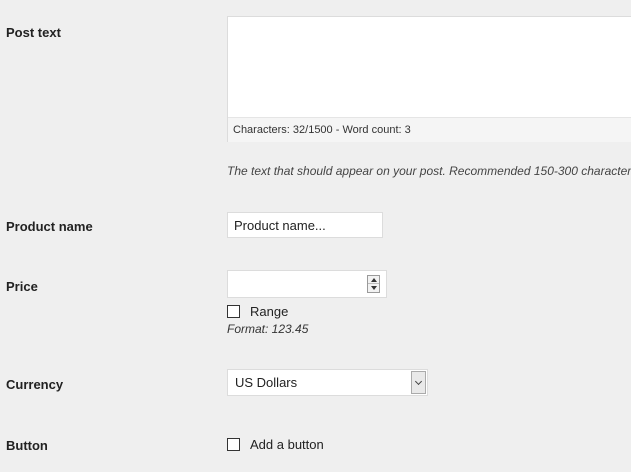 The width and height of the screenshot is (631, 472). Describe the element at coordinates (233, 444) in the screenshot. I see `add-button-checkbox` at that location.